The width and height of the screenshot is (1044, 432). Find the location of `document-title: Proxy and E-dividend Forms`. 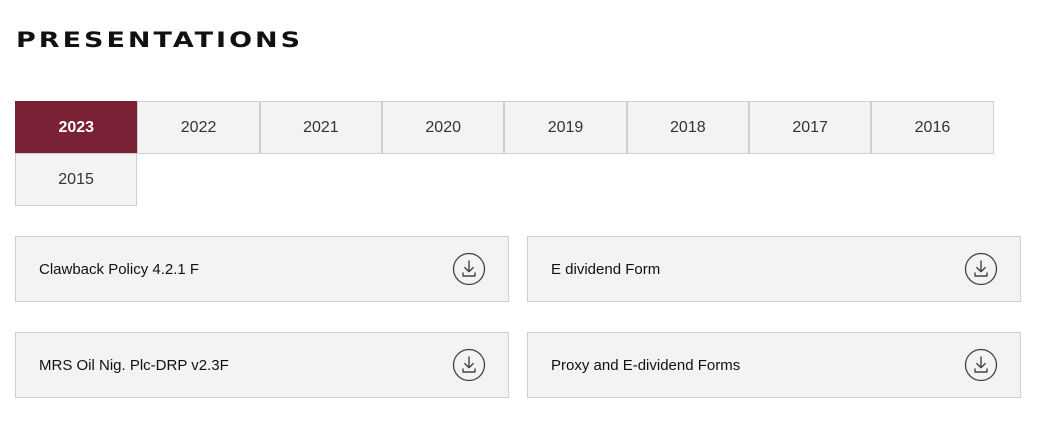

document-title: Proxy and E-dividend Forms is located at coordinates (646, 365).